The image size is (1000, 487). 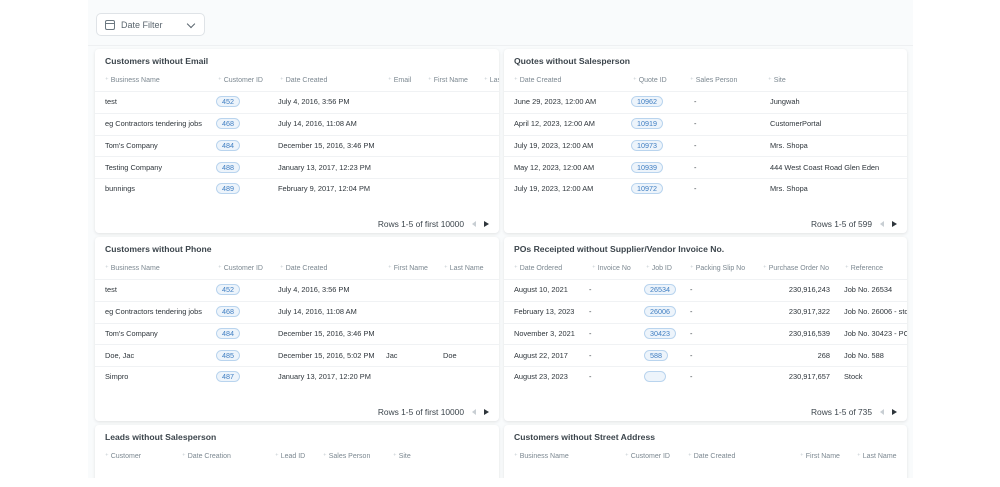 I want to click on cell-customer-id: 485, so click(x=228, y=355).